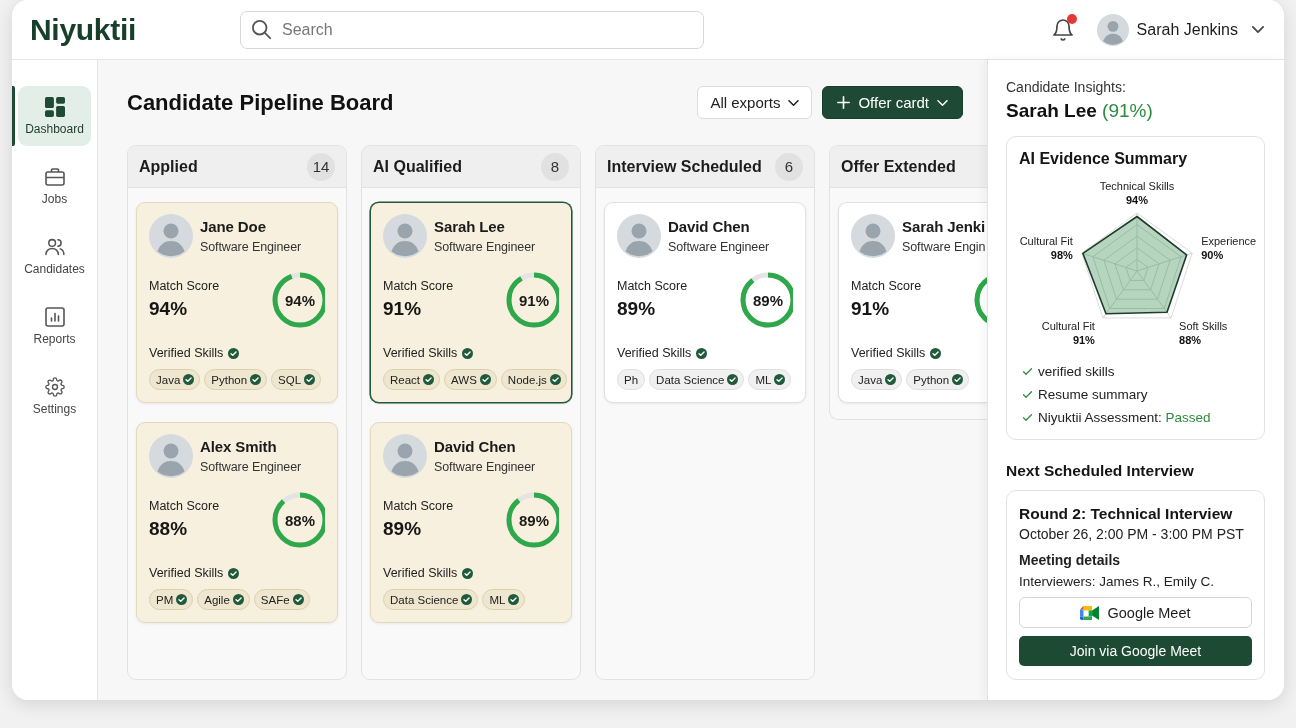  I want to click on bar-chart-icon, so click(54, 316).